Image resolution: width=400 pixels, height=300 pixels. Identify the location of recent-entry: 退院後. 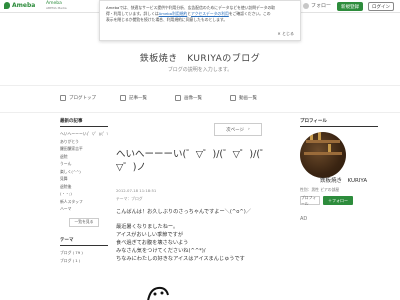
(84, 187).